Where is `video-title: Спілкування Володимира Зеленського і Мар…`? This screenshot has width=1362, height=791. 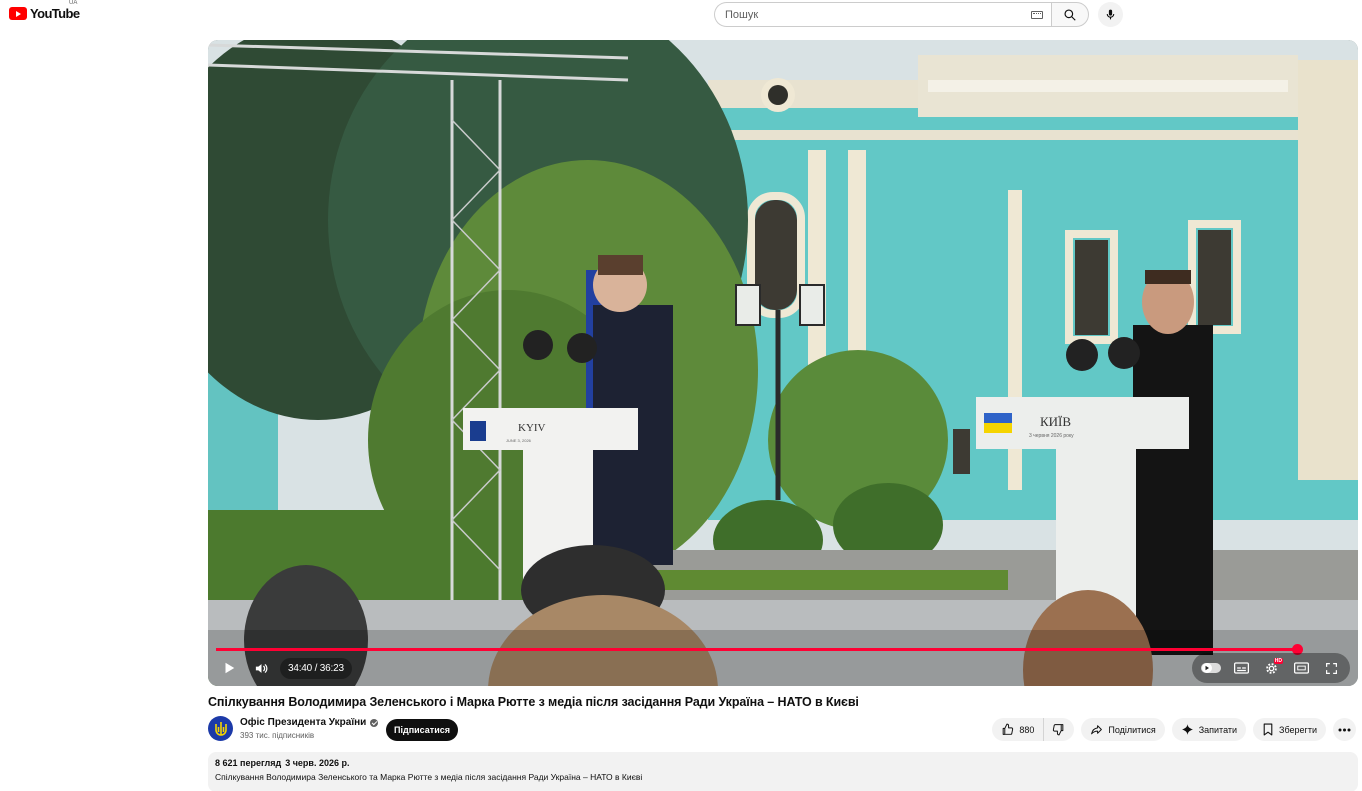 video-title: Спілкування Володимира Зеленського і Мар… is located at coordinates (533, 702).